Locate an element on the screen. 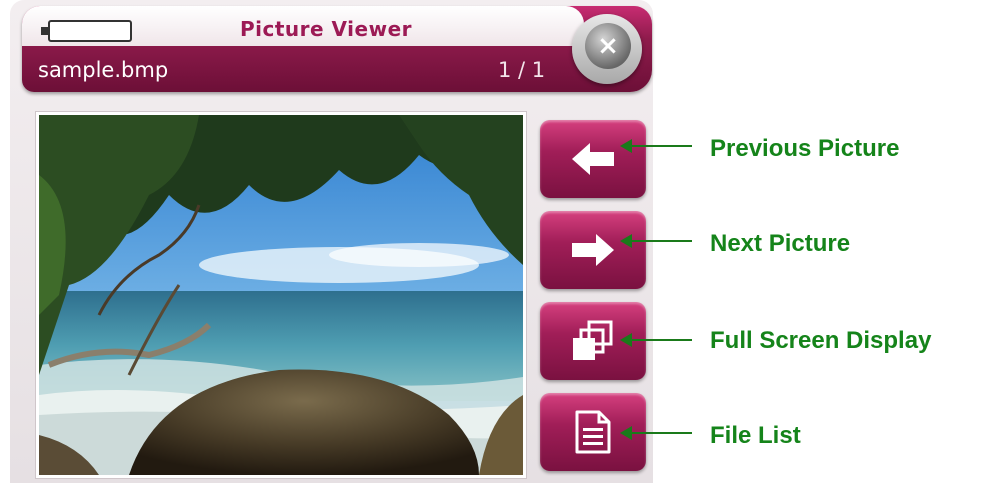 This screenshot has width=994, height=483. arrow-left-icon is located at coordinates (593, 159).